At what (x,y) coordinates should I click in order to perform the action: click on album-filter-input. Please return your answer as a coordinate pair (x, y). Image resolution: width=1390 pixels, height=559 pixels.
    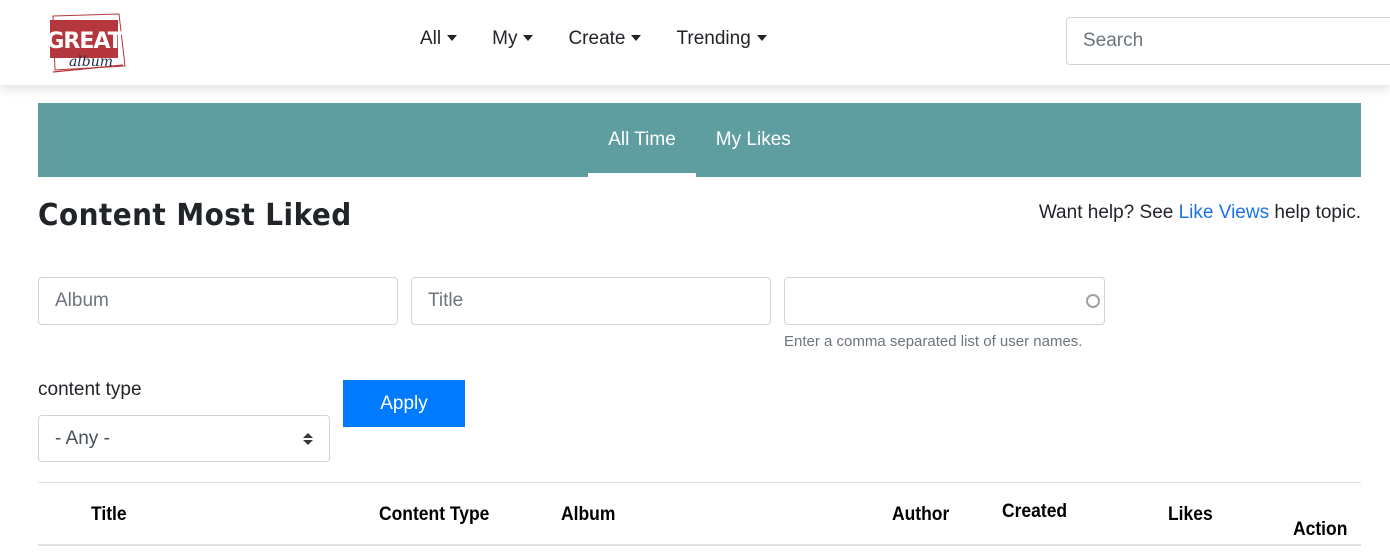
    Looking at the image, I should click on (218, 301).